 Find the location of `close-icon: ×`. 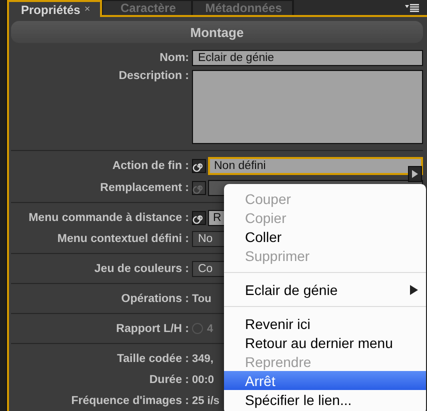

close-icon: × is located at coordinates (87, 9).